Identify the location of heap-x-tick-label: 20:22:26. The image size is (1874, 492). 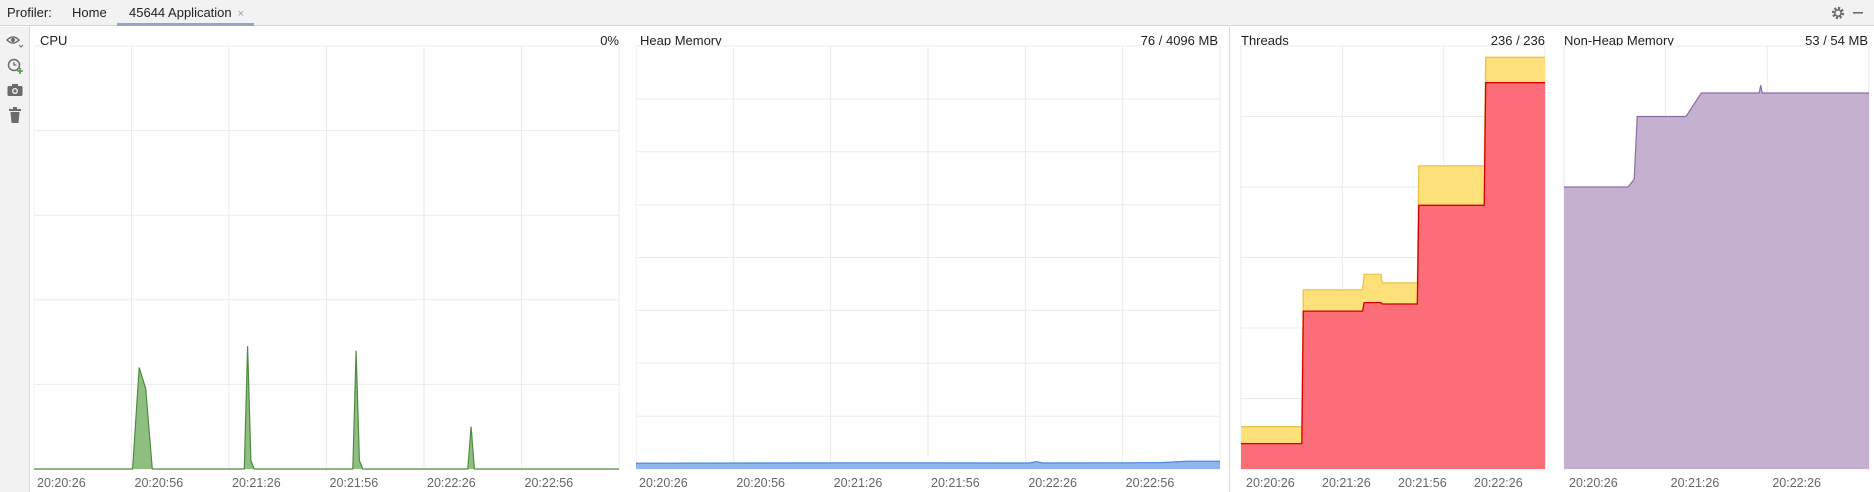
(1052, 483).